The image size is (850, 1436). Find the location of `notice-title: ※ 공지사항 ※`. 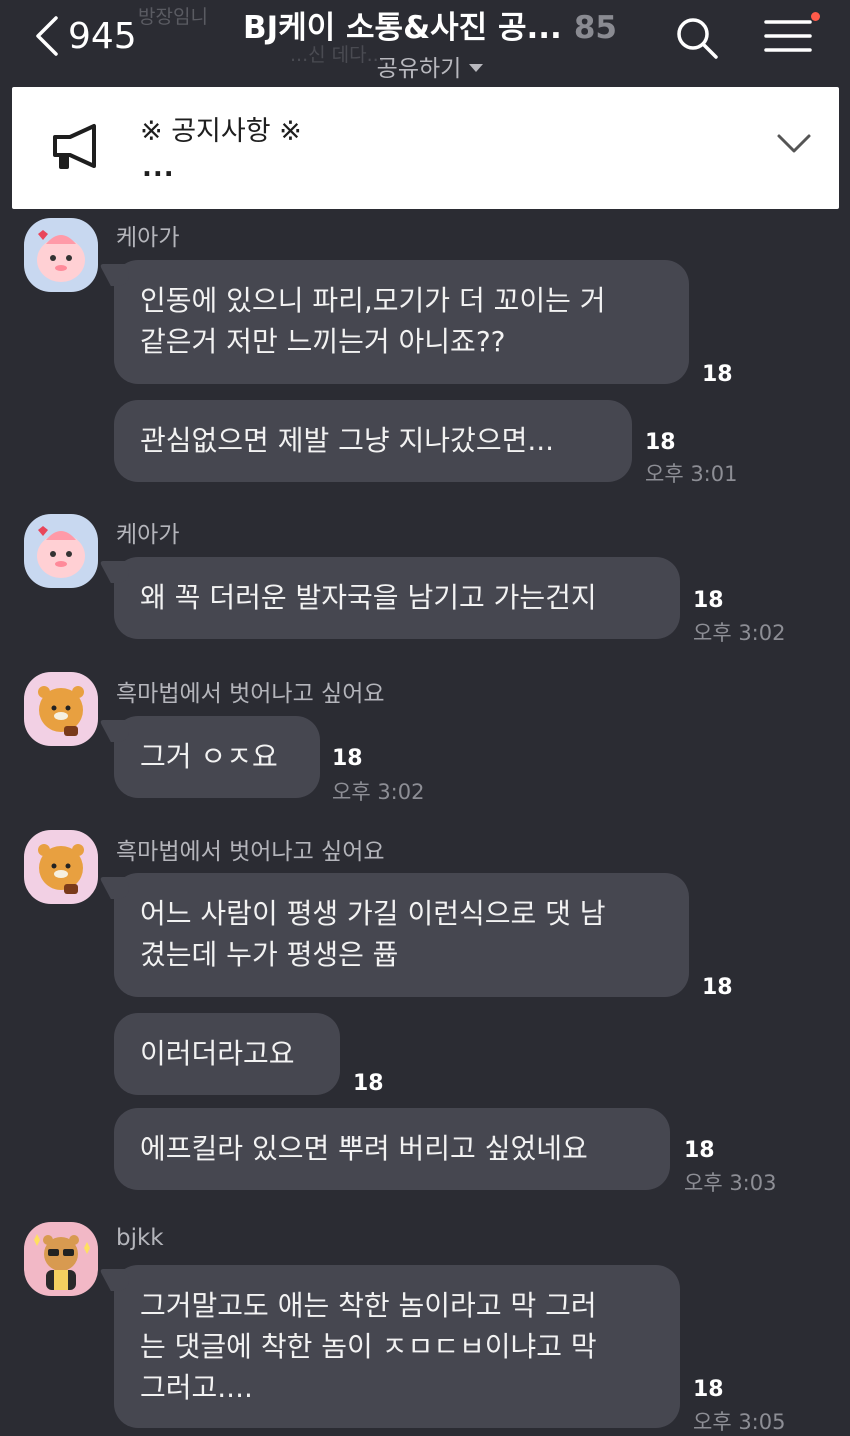

notice-title: ※ 공지사항 ※ is located at coordinates (221, 131).